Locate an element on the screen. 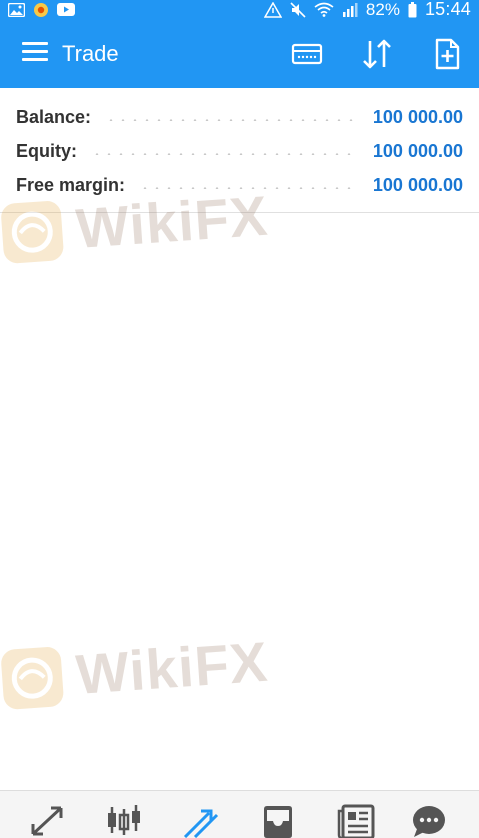  free-margin-label: Free margin: is located at coordinates (71, 184).